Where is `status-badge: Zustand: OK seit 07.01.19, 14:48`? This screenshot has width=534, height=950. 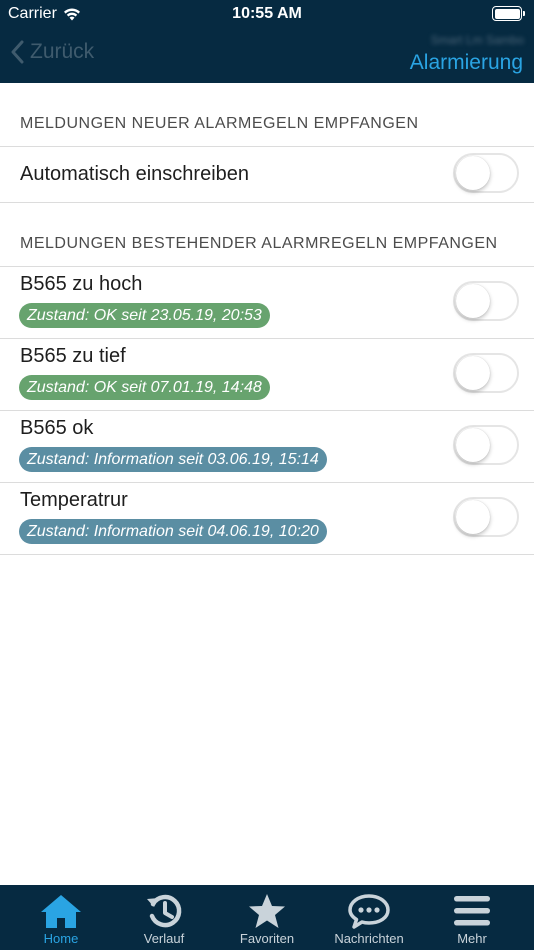 status-badge: Zustand: OK seit 07.01.19, 14:48 is located at coordinates (144, 387).